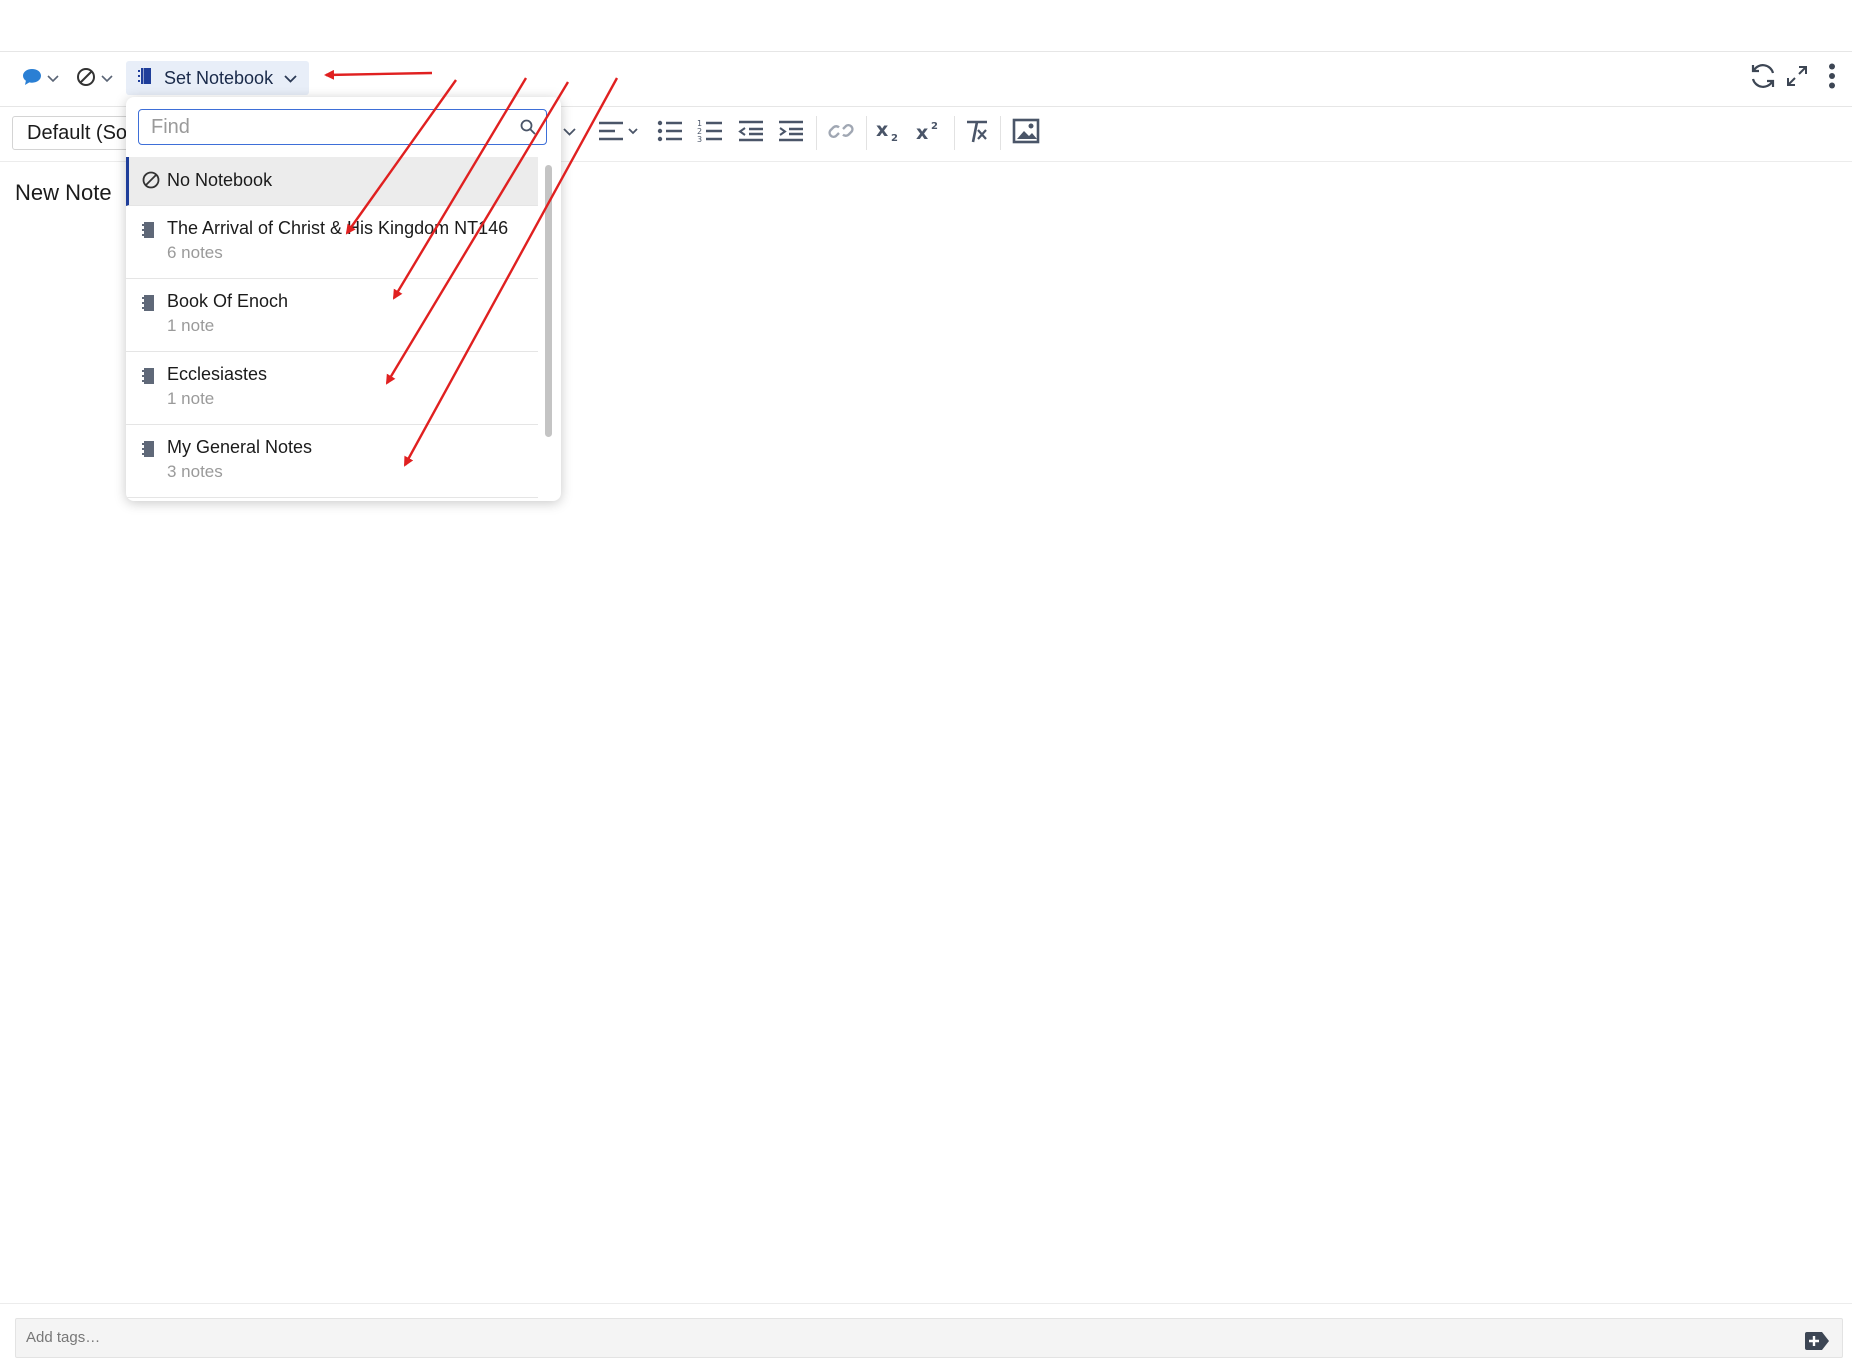 This screenshot has width=1852, height=1372. I want to click on align-button, so click(618, 133).